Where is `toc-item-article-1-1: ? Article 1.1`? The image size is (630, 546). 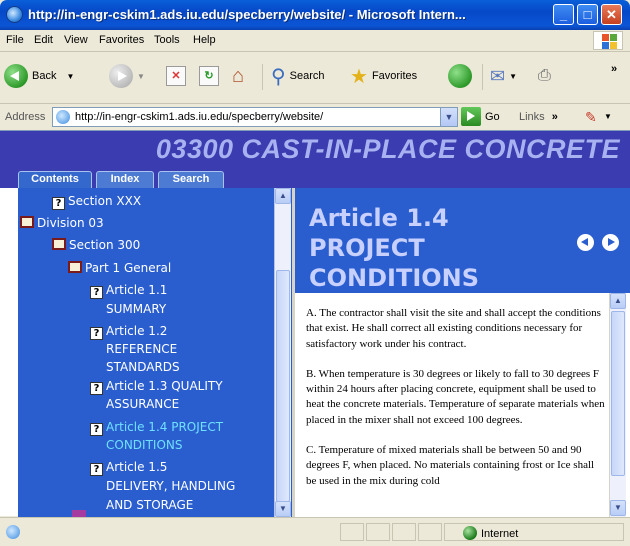
toc-item-article-1-1: ? Article 1.1 is located at coordinates (128, 290).